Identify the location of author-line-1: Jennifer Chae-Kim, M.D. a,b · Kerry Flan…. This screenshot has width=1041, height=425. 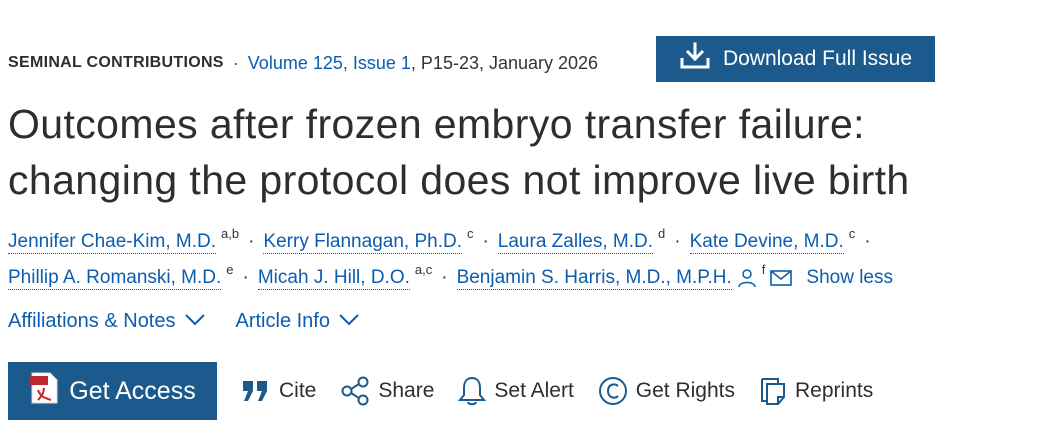
(520, 242).